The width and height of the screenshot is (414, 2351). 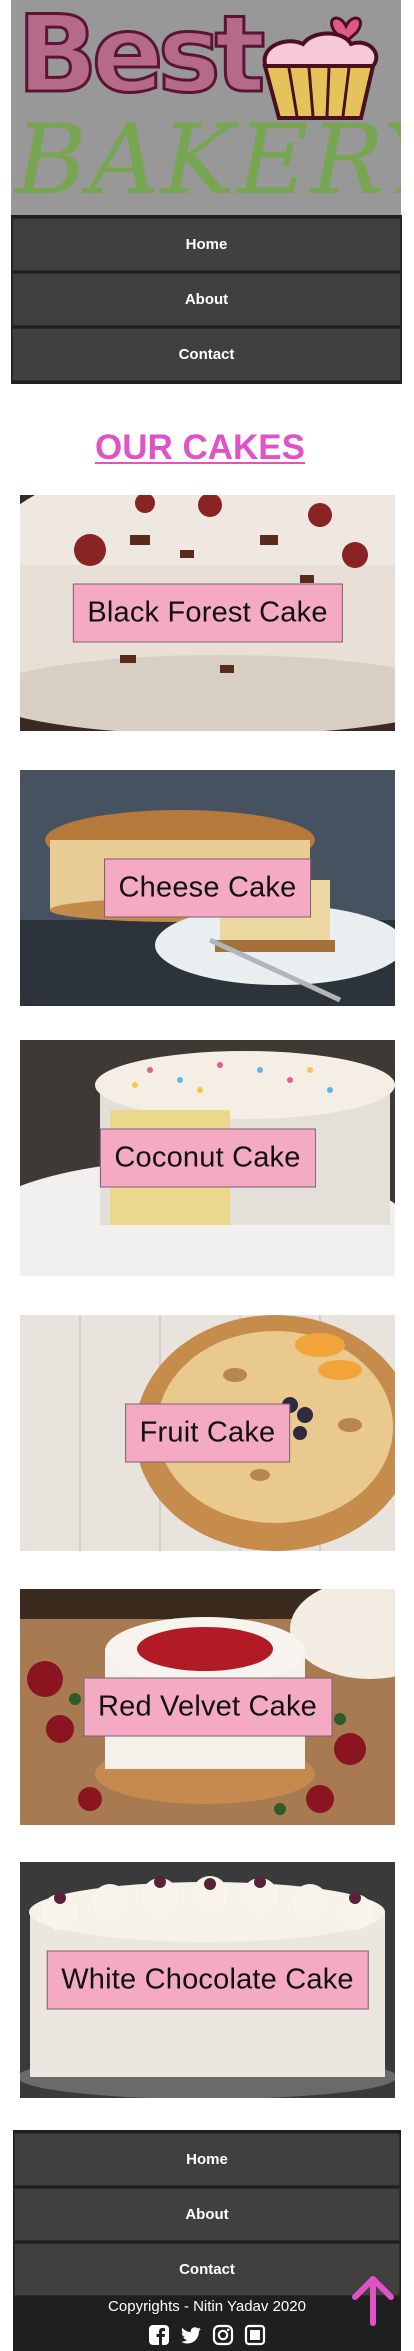 I want to click on social-links, so click(x=207, y=2335).